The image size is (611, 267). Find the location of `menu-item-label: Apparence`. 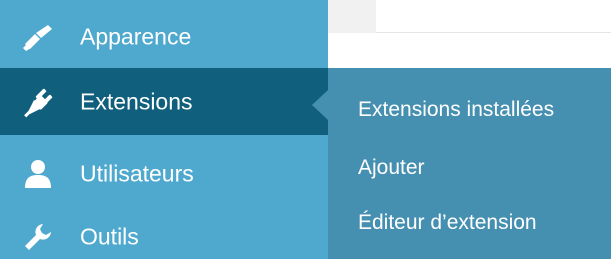

menu-item-label: Apparence is located at coordinates (136, 36).